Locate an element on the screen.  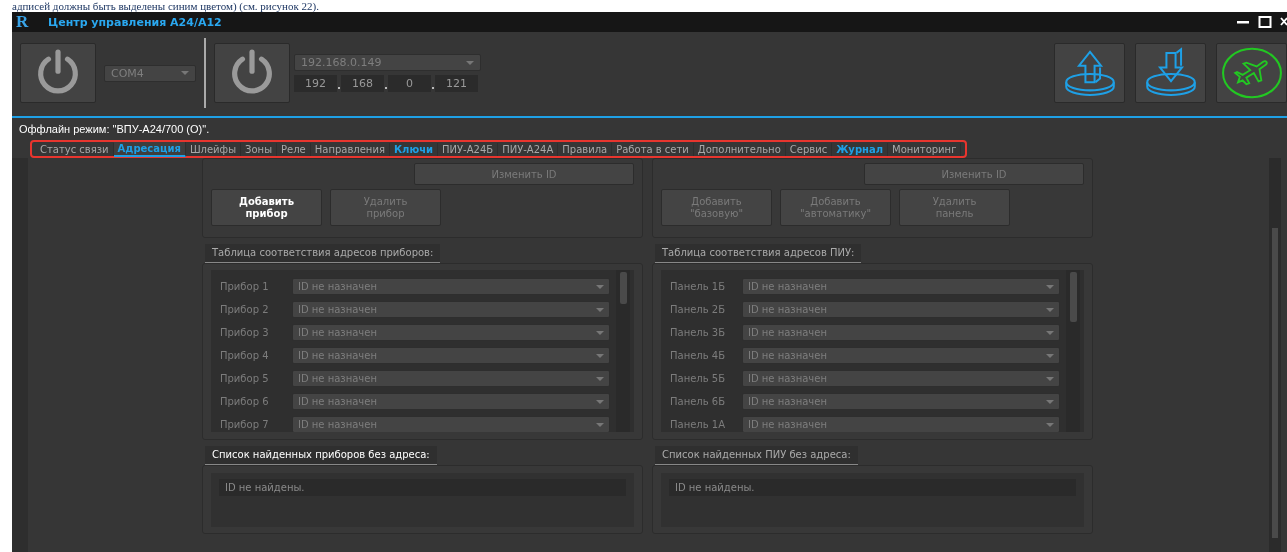
app-logo: R is located at coordinates (22, 22).